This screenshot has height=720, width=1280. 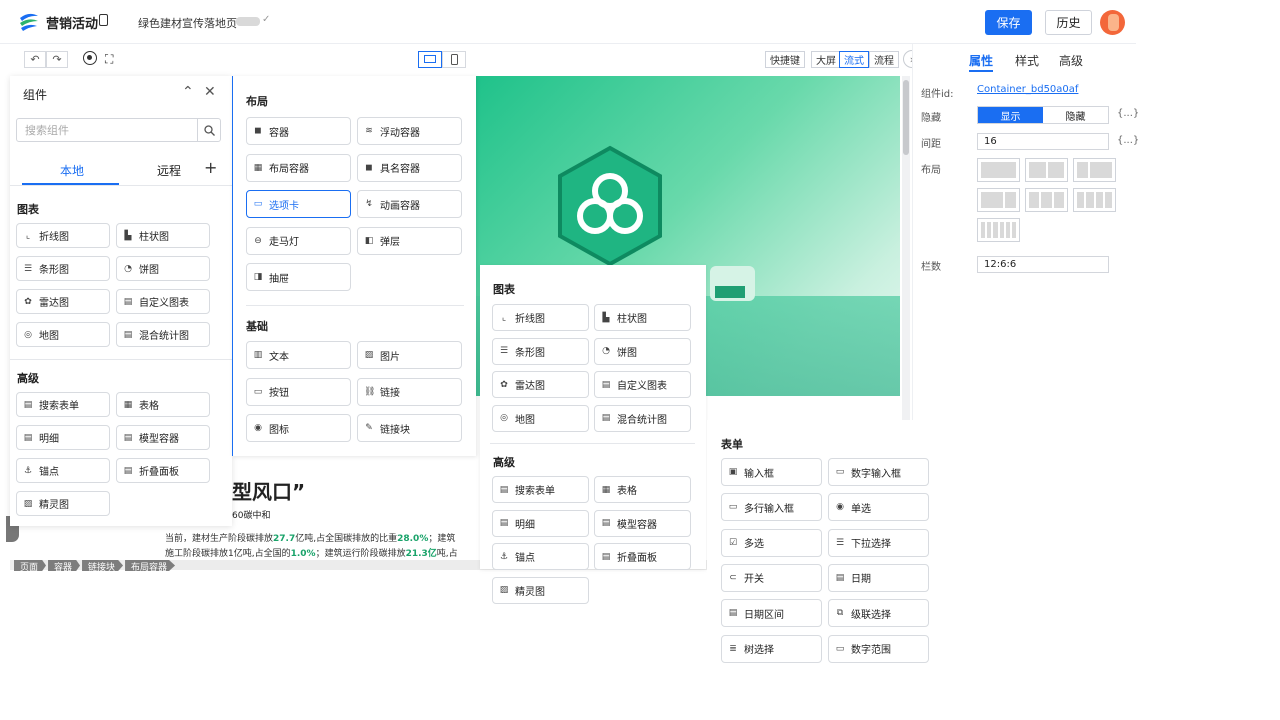 I want to click on component-item: ▤ 日期, so click(x=878, y=577).